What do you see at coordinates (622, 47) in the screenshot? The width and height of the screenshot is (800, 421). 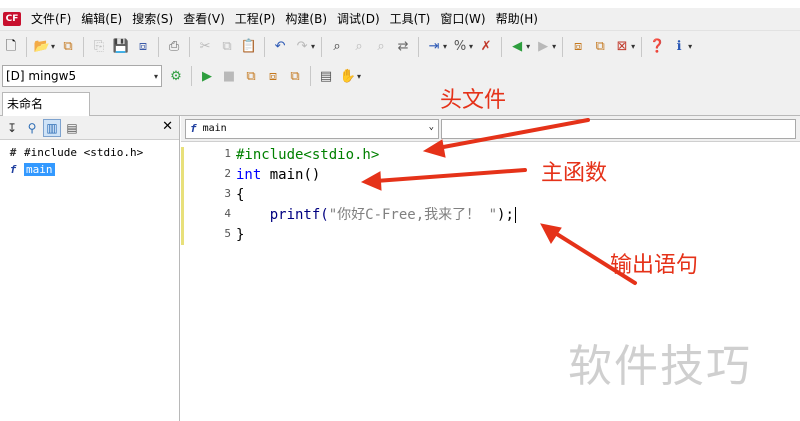 I see `bookmark-clear-icon: ⊠` at bounding box center [622, 47].